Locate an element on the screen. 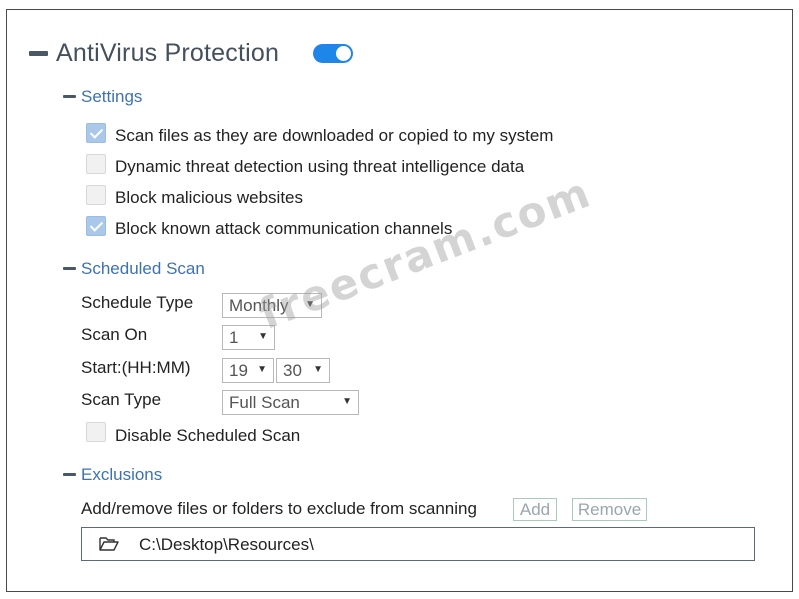 The height and width of the screenshot is (599, 799). scan-type-label: Scan Type is located at coordinates (121, 399).